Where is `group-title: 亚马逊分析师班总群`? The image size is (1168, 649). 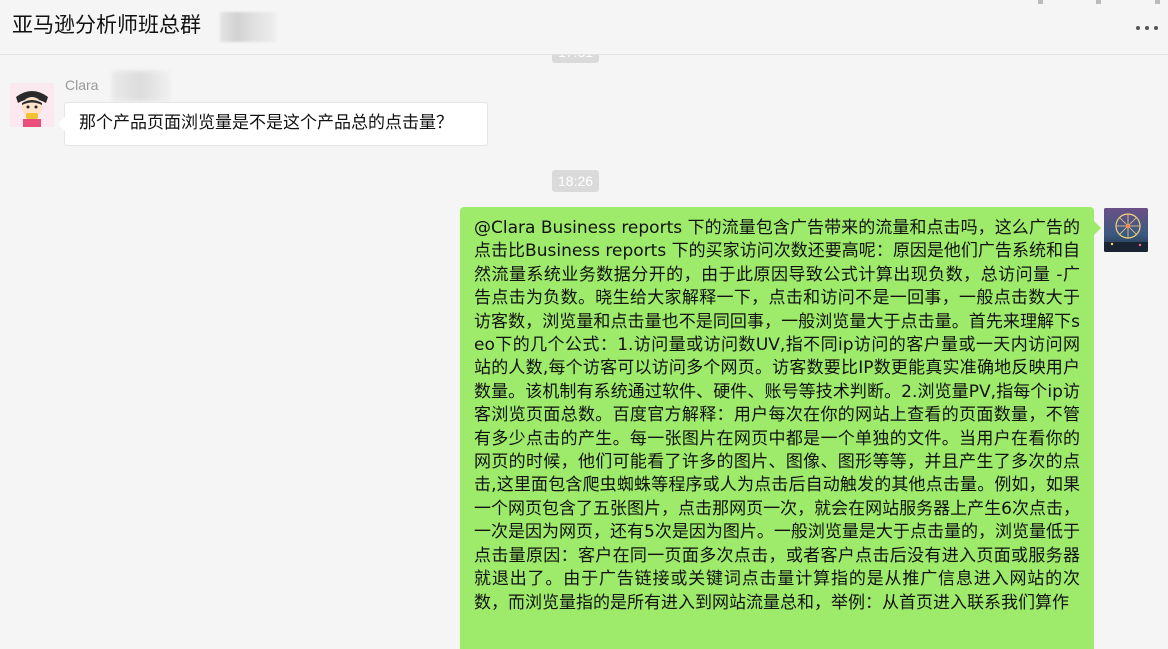
group-title: 亚马逊分析师班总群 is located at coordinates (106, 25).